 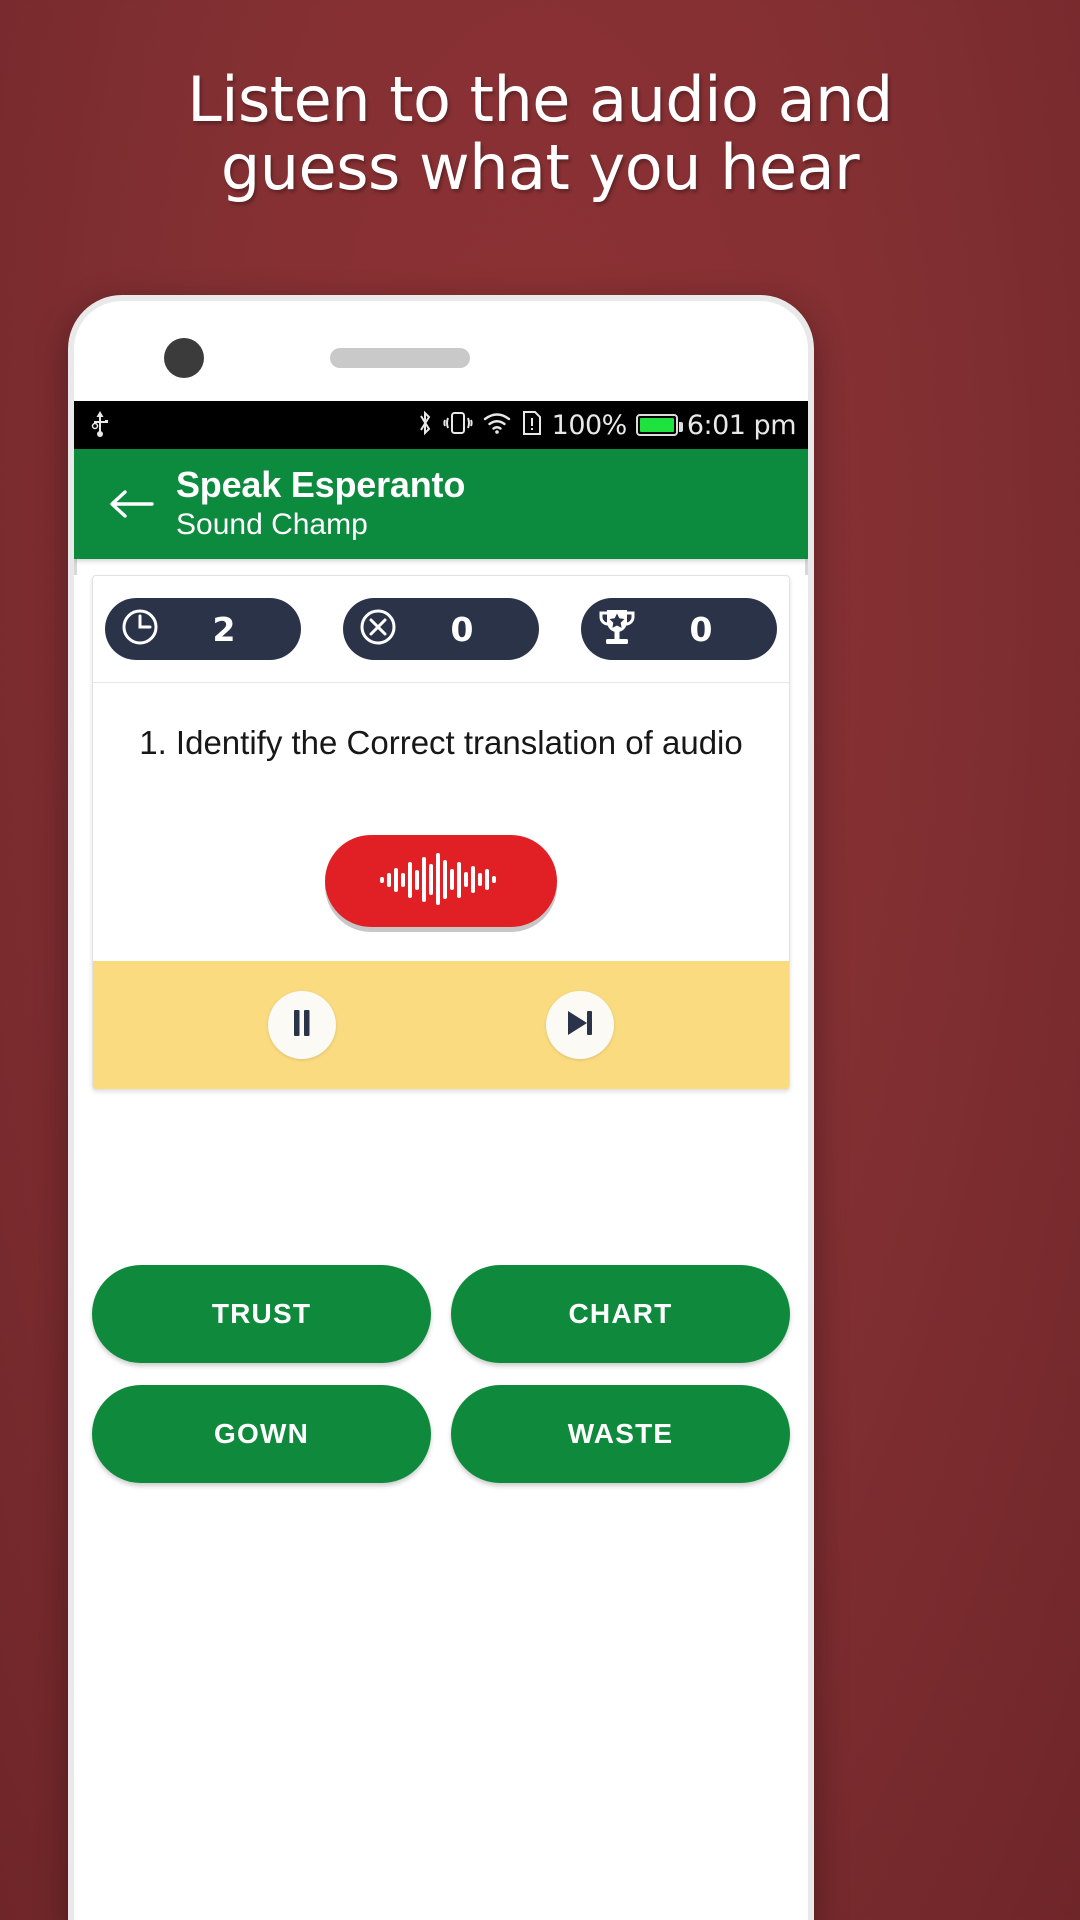 I want to click on sim-alert-icon, so click(x=532, y=425).